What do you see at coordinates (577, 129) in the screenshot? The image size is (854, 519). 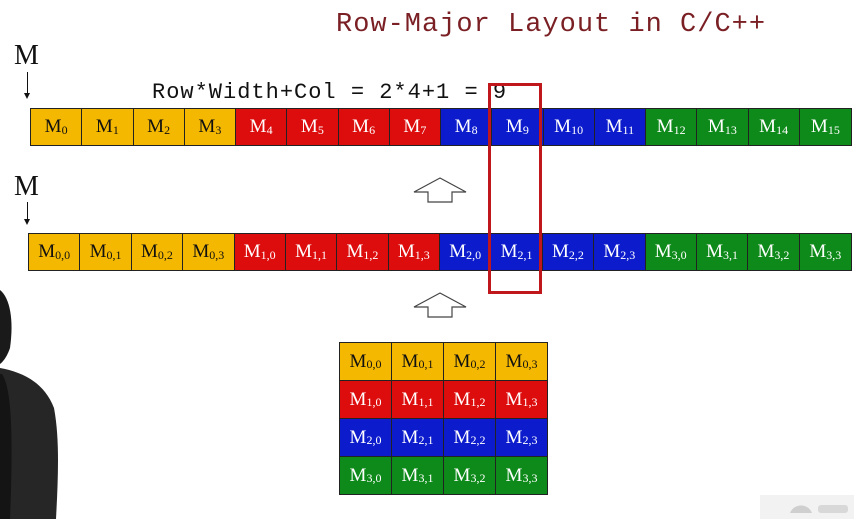 I see `element-index: 10` at bounding box center [577, 129].